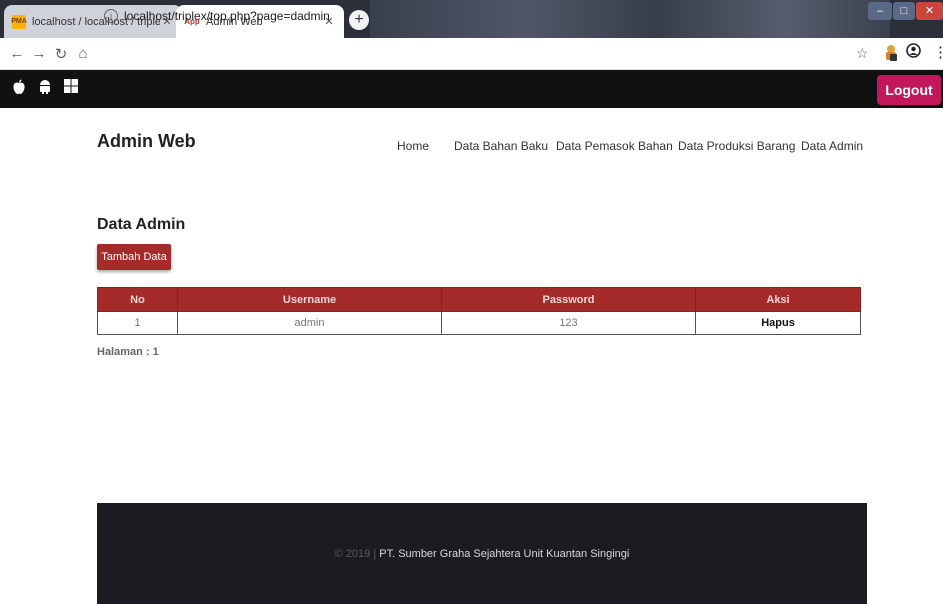  I want to click on window-close-icon: ✕, so click(929, 11).